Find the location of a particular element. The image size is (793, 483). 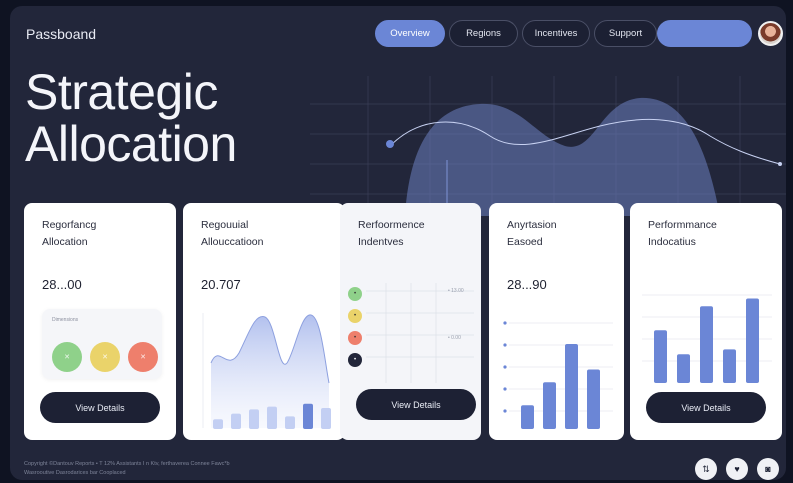

card-value: 20.707 is located at coordinates (221, 284).